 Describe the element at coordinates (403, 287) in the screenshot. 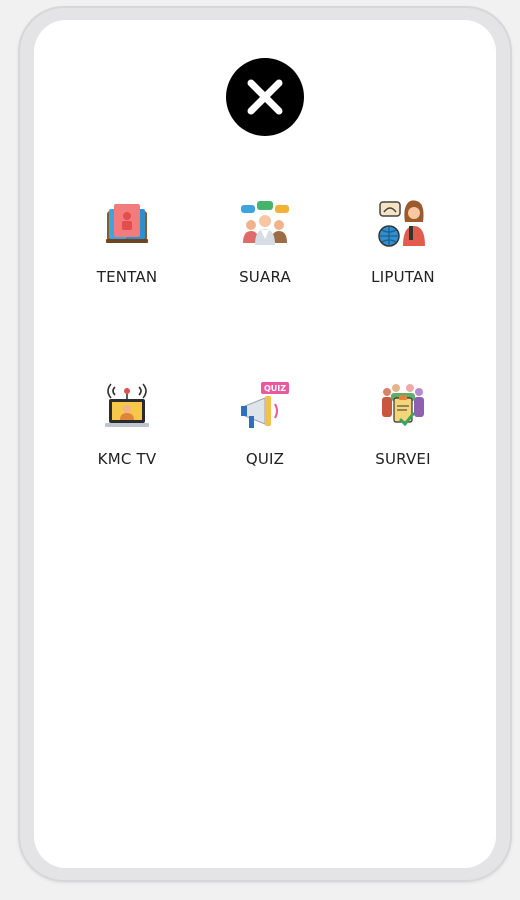

I see `menu-item-liputan: LIPUTAN` at that location.